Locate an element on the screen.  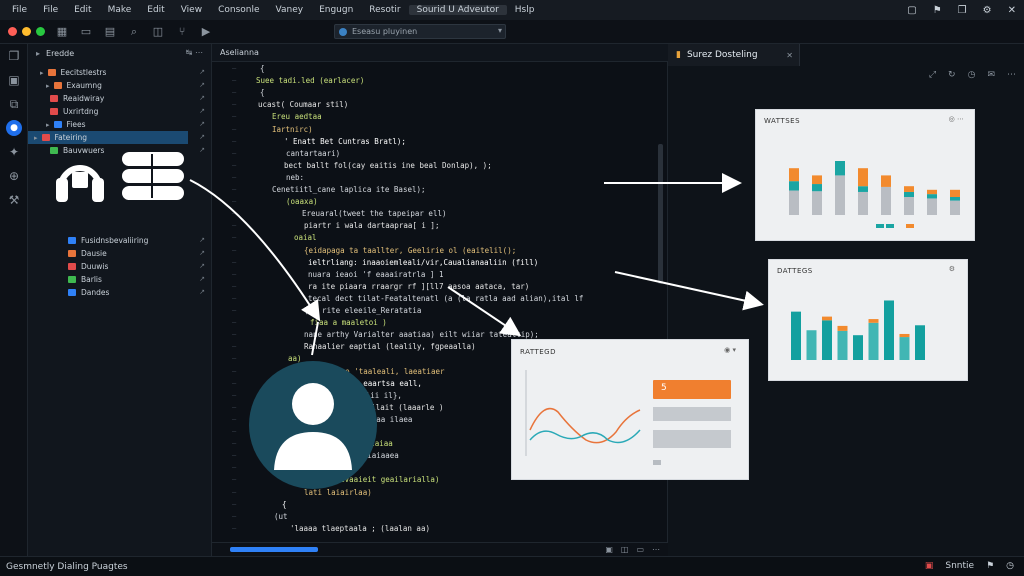
sidebar-item: Uxrirtdng is located at coordinates (117, 111).